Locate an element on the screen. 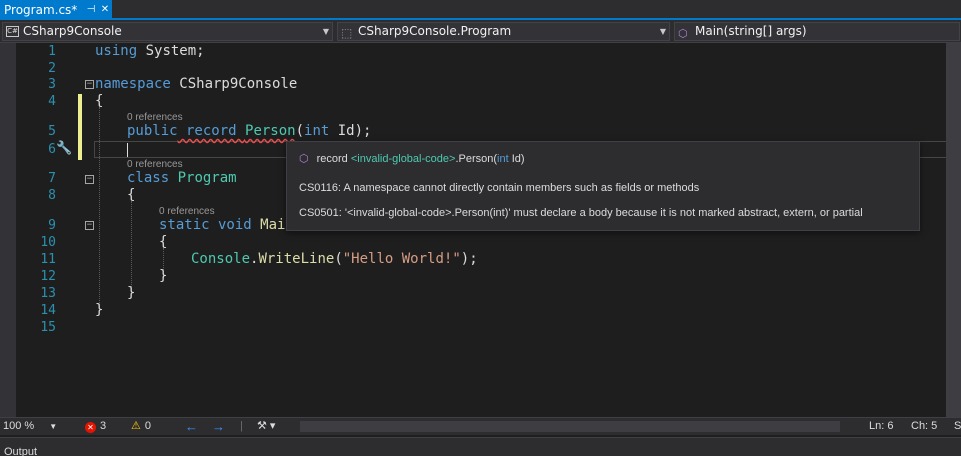 Image resolution: width=961 pixels, height=456 pixels. tab-program-cs: Program.cs* ⊣ ✕ is located at coordinates (56, 10).